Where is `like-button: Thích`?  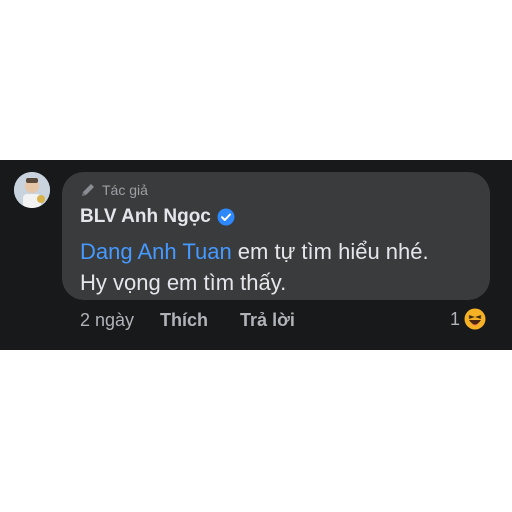 like-button: Thích is located at coordinates (184, 320).